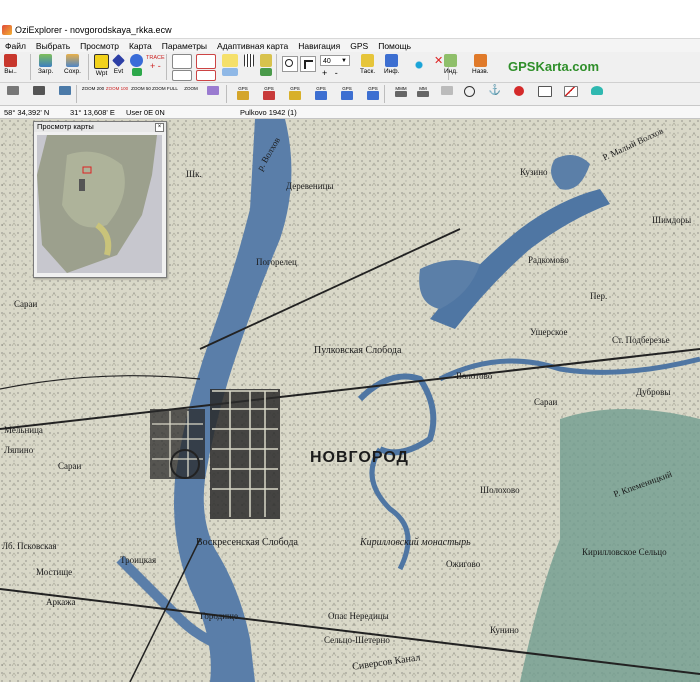 Image resolution: width=700 pixels, height=700 pixels. Describe the element at coordinates (368, 60) in the screenshot. I see `lock-icon` at that location.